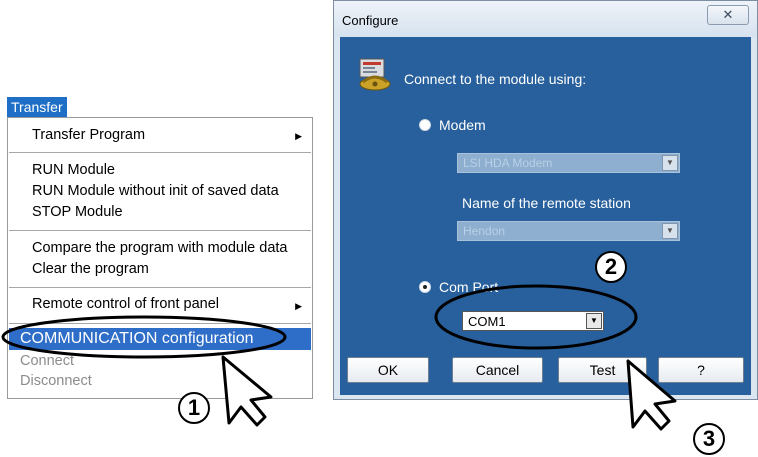 This screenshot has height=457, width=758. What do you see at coordinates (545, 19) in the screenshot?
I see `dialog-titlebar: Configure ✕` at bounding box center [545, 19].